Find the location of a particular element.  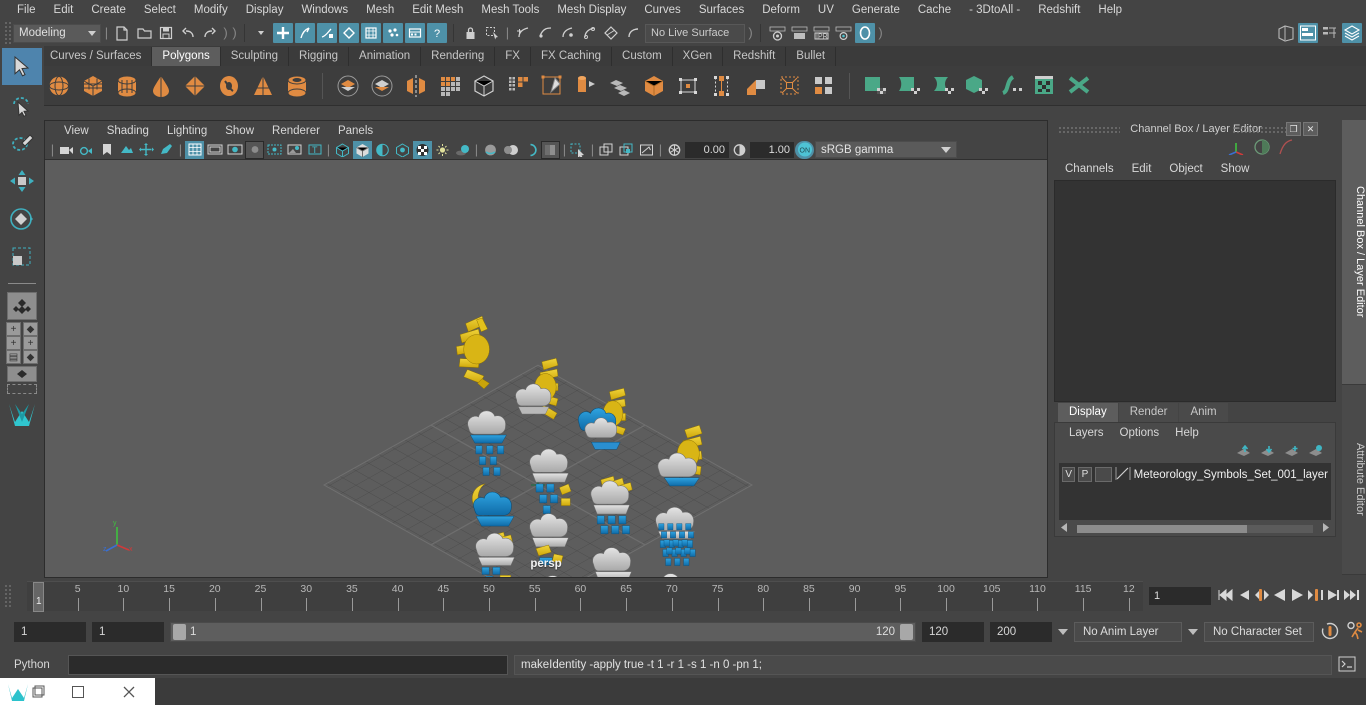

menu-item-file: File is located at coordinates (26, 10).